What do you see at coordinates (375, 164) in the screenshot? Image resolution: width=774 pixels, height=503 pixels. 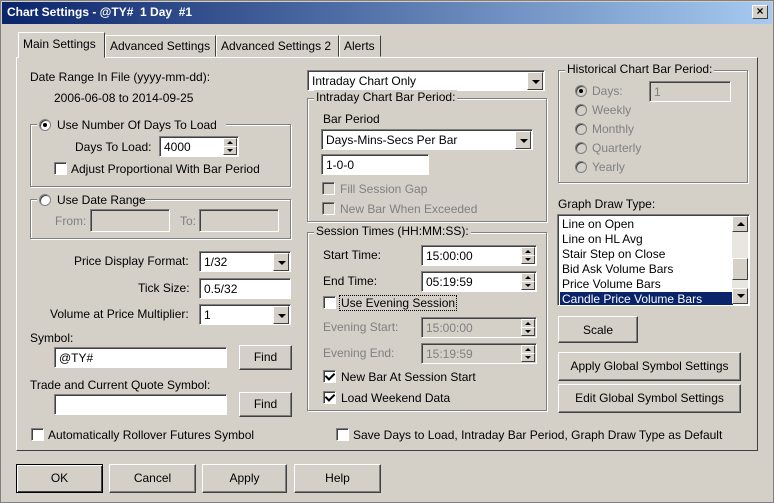 I see `bar-period-input: 1-0-0` at bounding box center [375, 164].